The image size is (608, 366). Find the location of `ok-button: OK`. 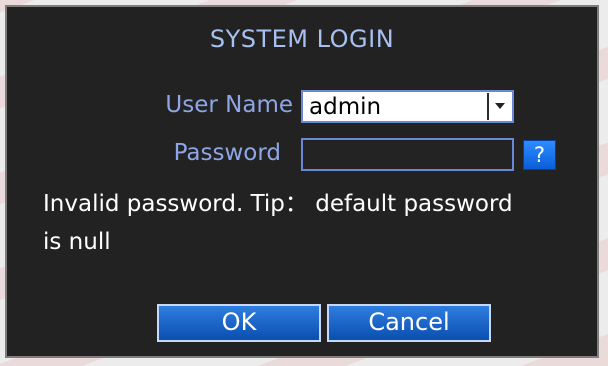

ok-button: OK is located at coordinates (239, 323).